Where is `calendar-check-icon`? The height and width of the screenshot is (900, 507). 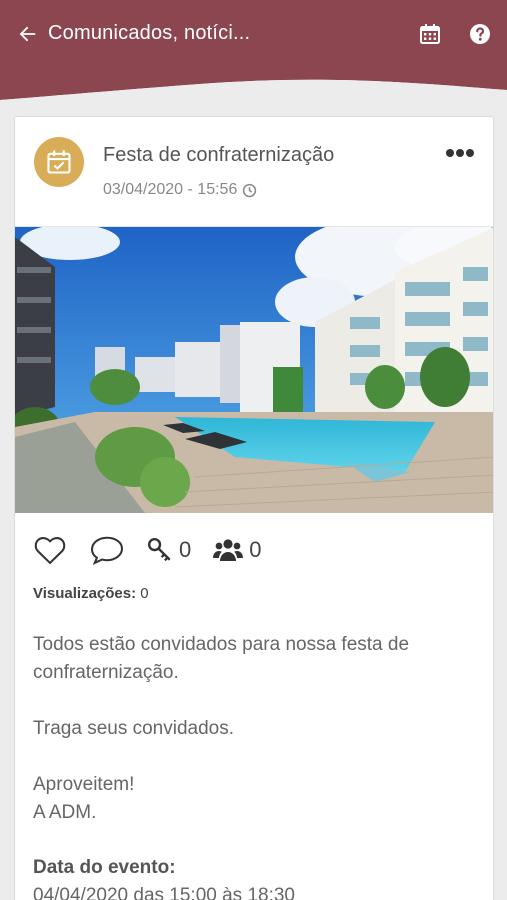 calendar-check-icon is located at coordinates (59, 162).